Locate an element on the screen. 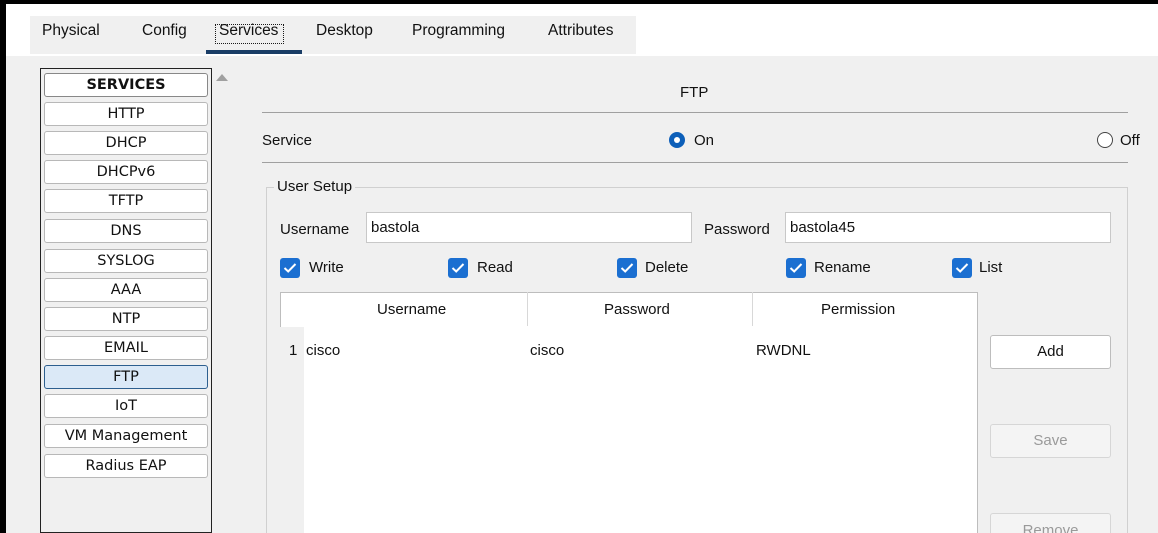  table-cell-permission: RWDNL is located at coordinates (783, 350).